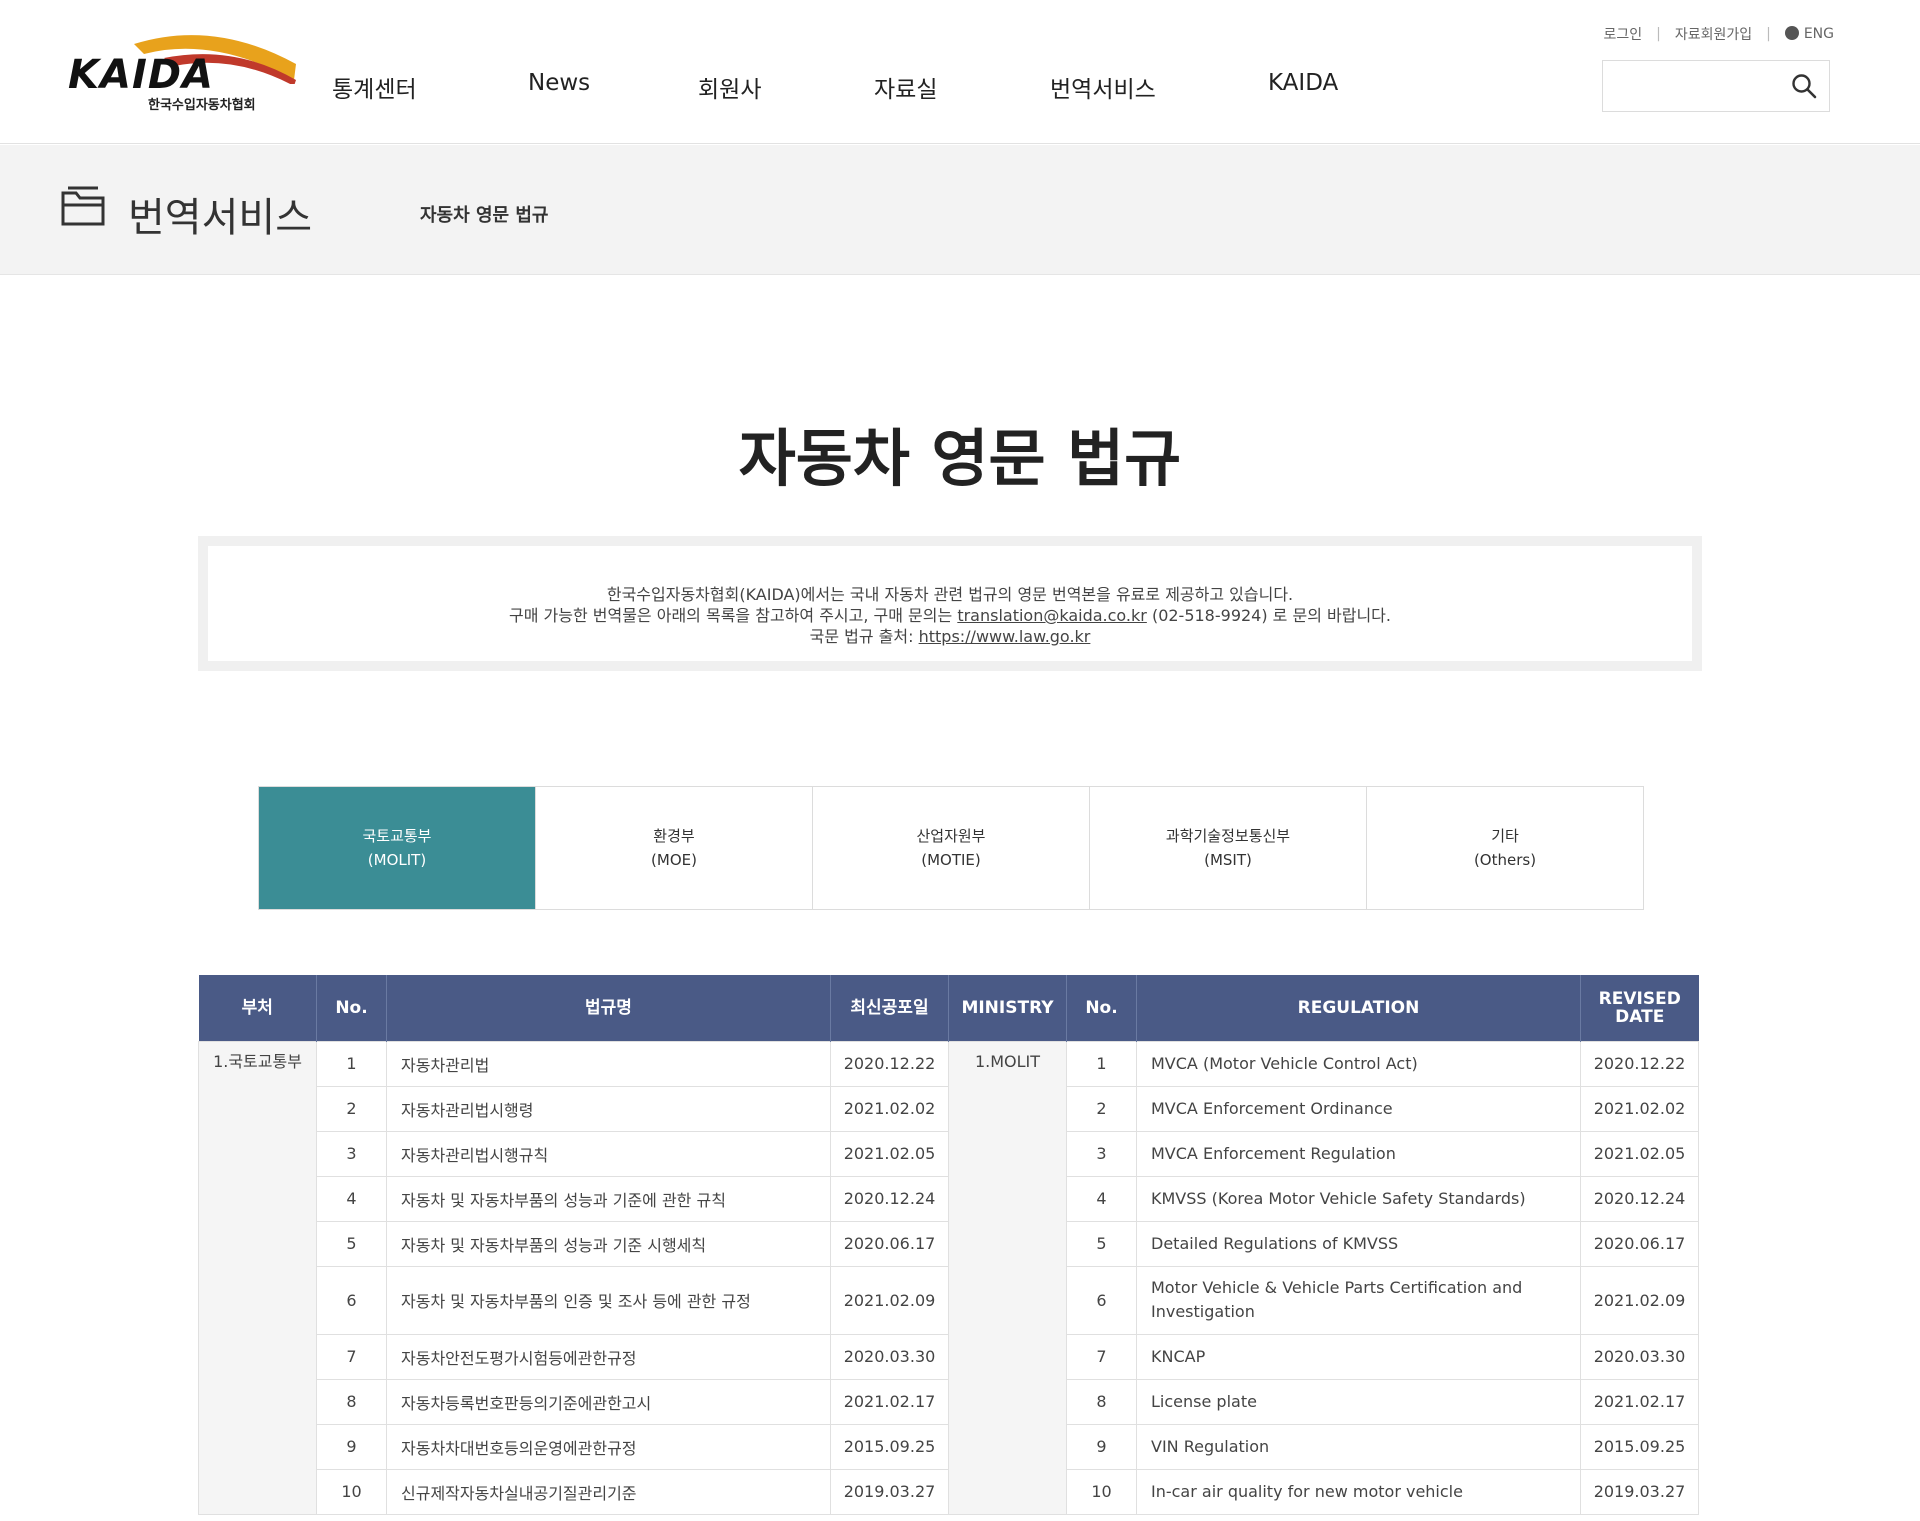 The width and height of the screenshot is (1920, 1521). Describe the element at coordinates (351, 1446) in the screenshot. I see `row-number: 9` at that location.